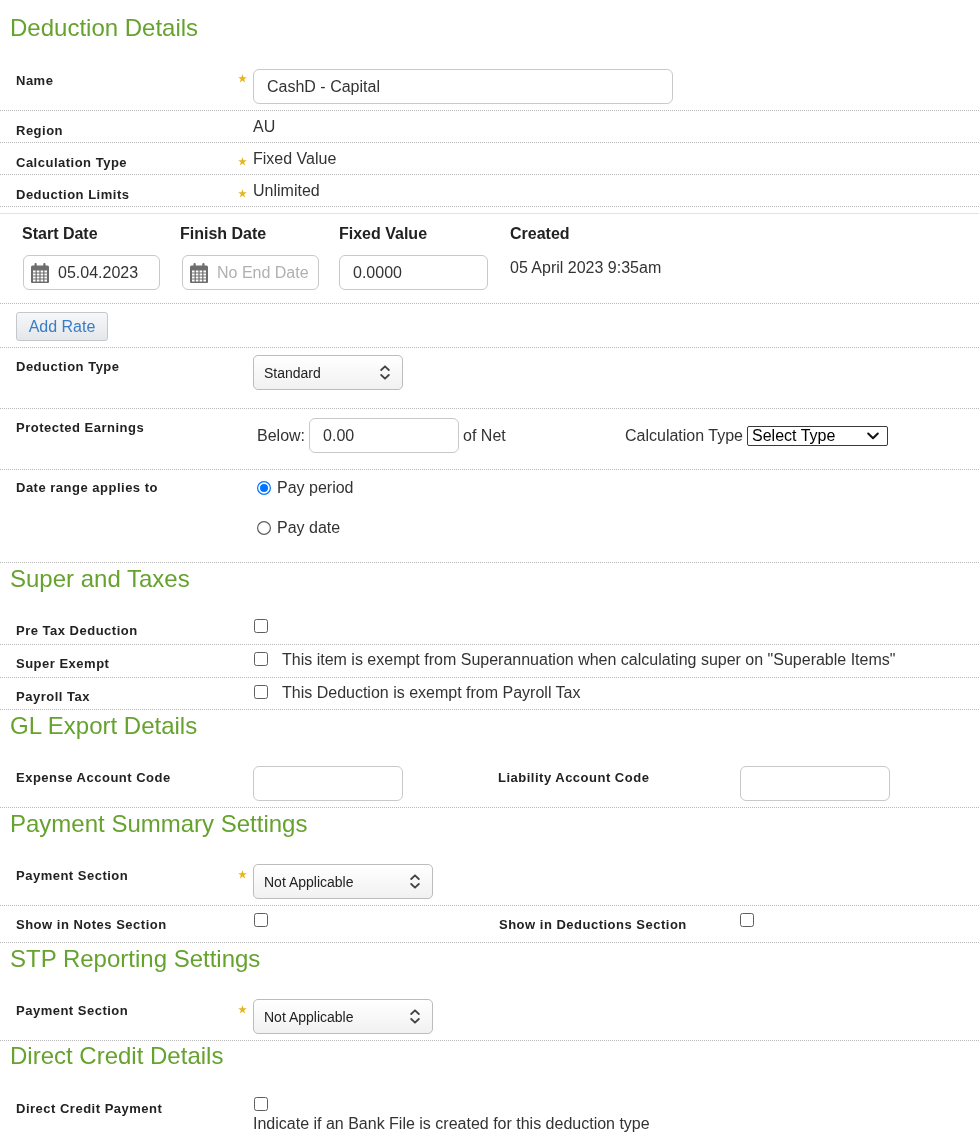 This screenshot has width=979, height=1141. I want to click on add-rate-button: Add Rate, so click(62, 326).